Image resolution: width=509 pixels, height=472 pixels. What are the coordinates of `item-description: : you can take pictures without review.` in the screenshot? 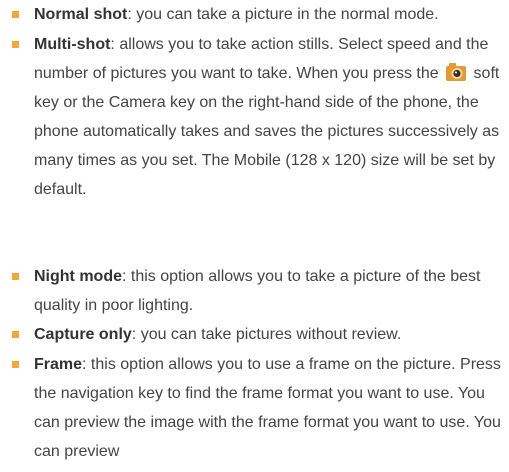 It's located at (266, 334).